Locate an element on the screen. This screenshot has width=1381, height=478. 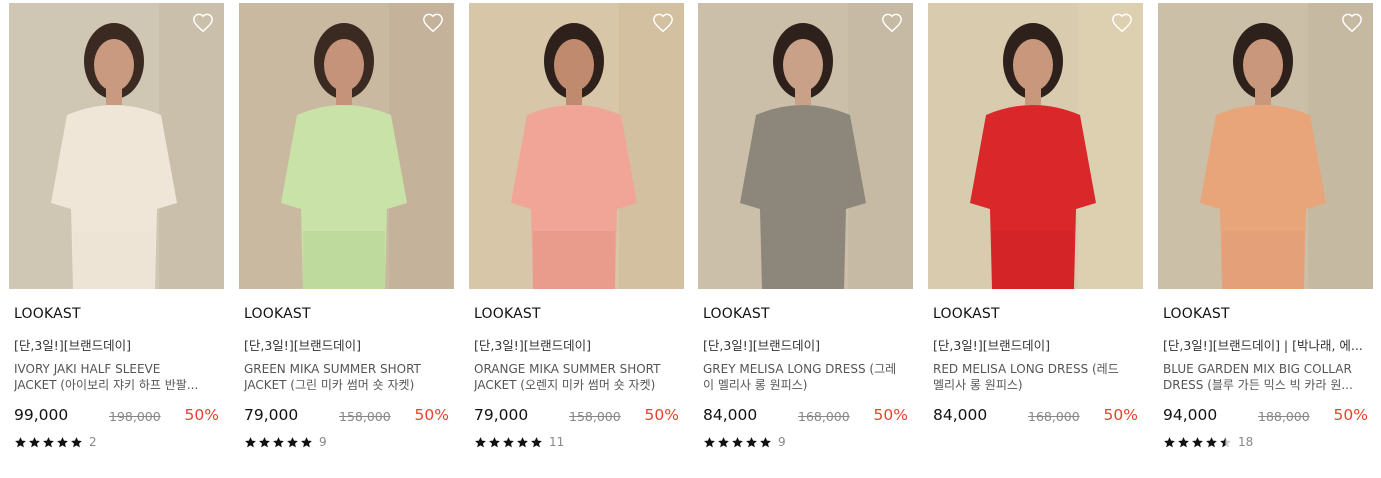
rating: 11 is located at coordinates (519, 442).